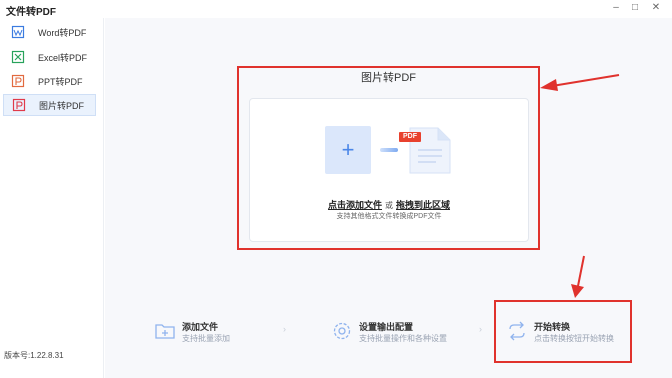 The image size is (672, 378). What do you see at coordinates (63, 57) in the screenshot?
I see `sidebar-item-label: Excel转PDF` at bounding box center [63, 57].